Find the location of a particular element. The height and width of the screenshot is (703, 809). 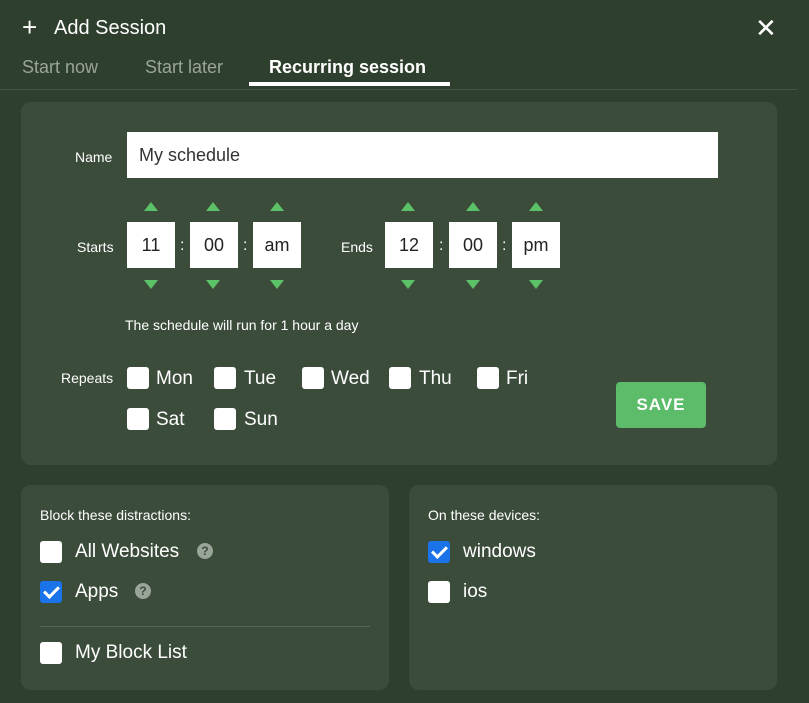

dialog-title: Add Session is located at coordinates (110, 28).